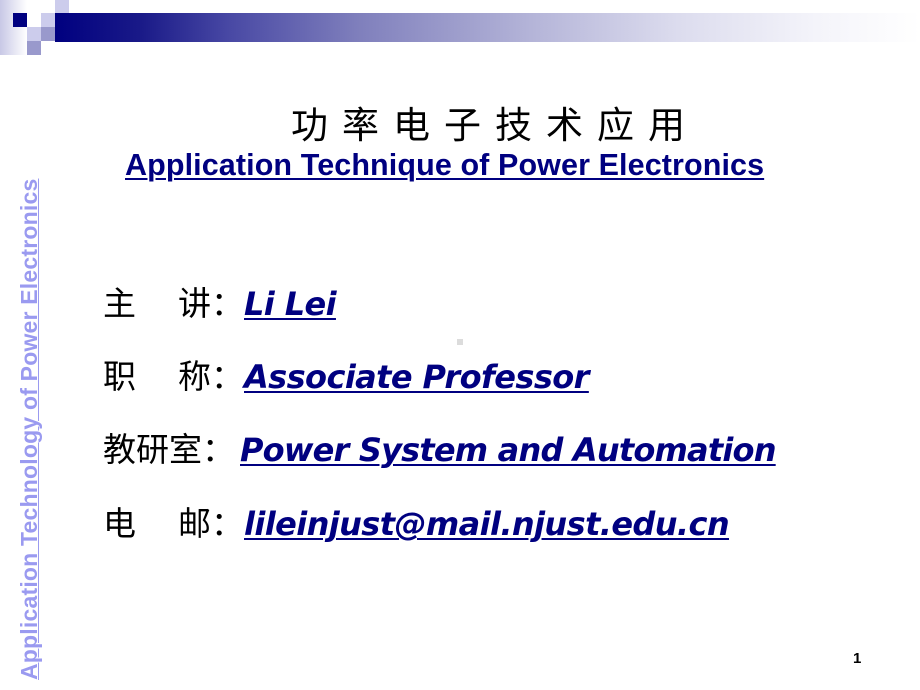 The width and height of the screenshot is (920, 690). I want to click on header-gradient-bar, so click(487, 27).